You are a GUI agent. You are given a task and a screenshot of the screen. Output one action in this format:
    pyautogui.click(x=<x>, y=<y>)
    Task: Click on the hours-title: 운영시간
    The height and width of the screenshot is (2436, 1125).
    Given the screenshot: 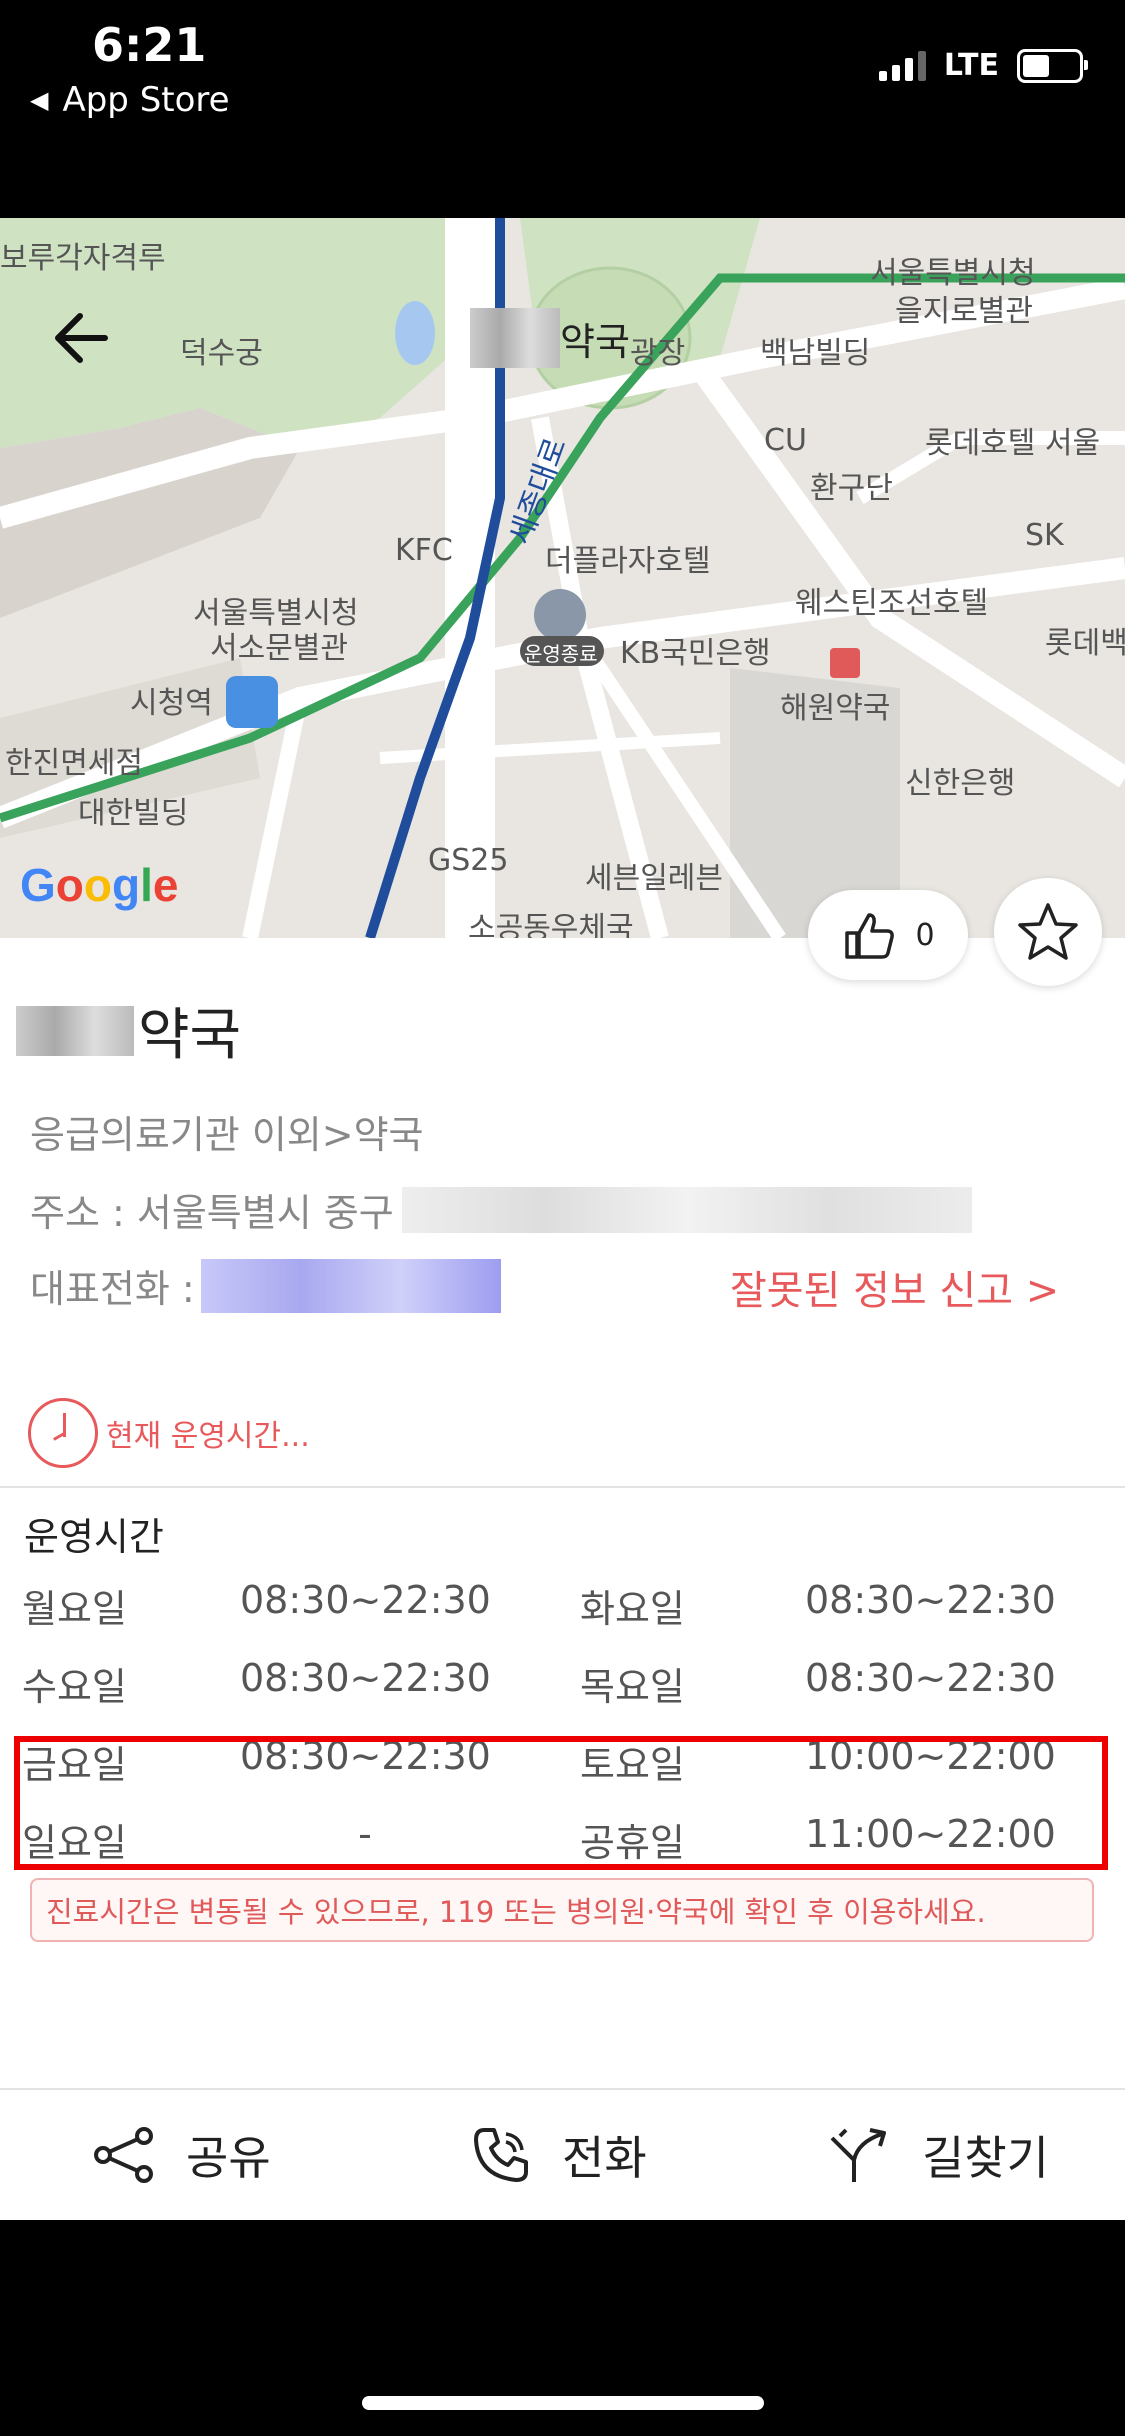 What is the action you would take?
    pyautogui.click(x=94, y=1537)
    